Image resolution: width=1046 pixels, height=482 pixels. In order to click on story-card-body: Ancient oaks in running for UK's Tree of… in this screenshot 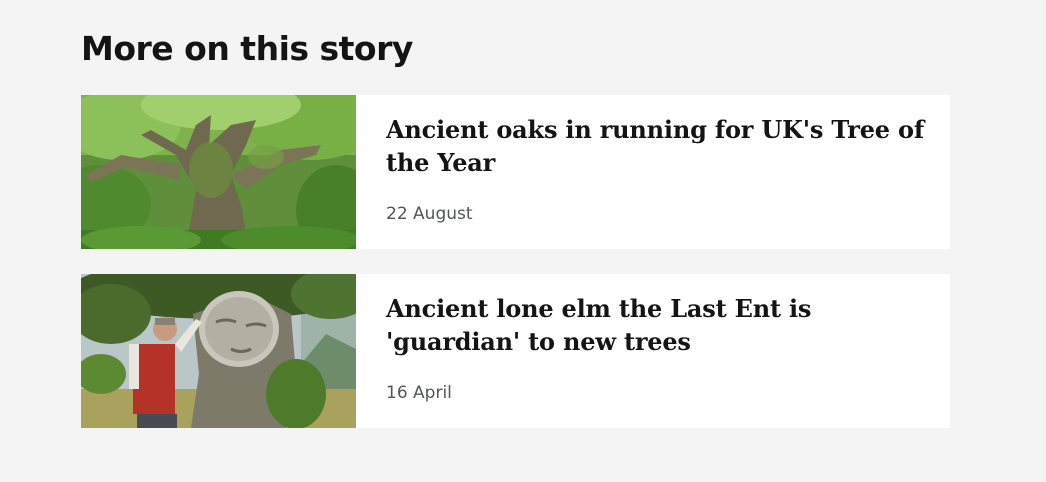, I will do `click(656, 146)`.